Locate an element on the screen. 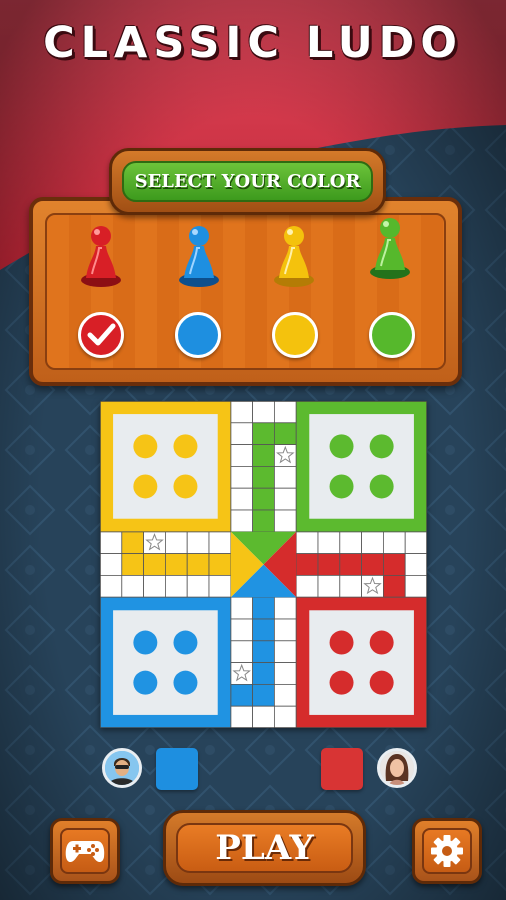 The height and width of the screenshot is (900, 506). gear-icon is located at coordinates (447, 851).